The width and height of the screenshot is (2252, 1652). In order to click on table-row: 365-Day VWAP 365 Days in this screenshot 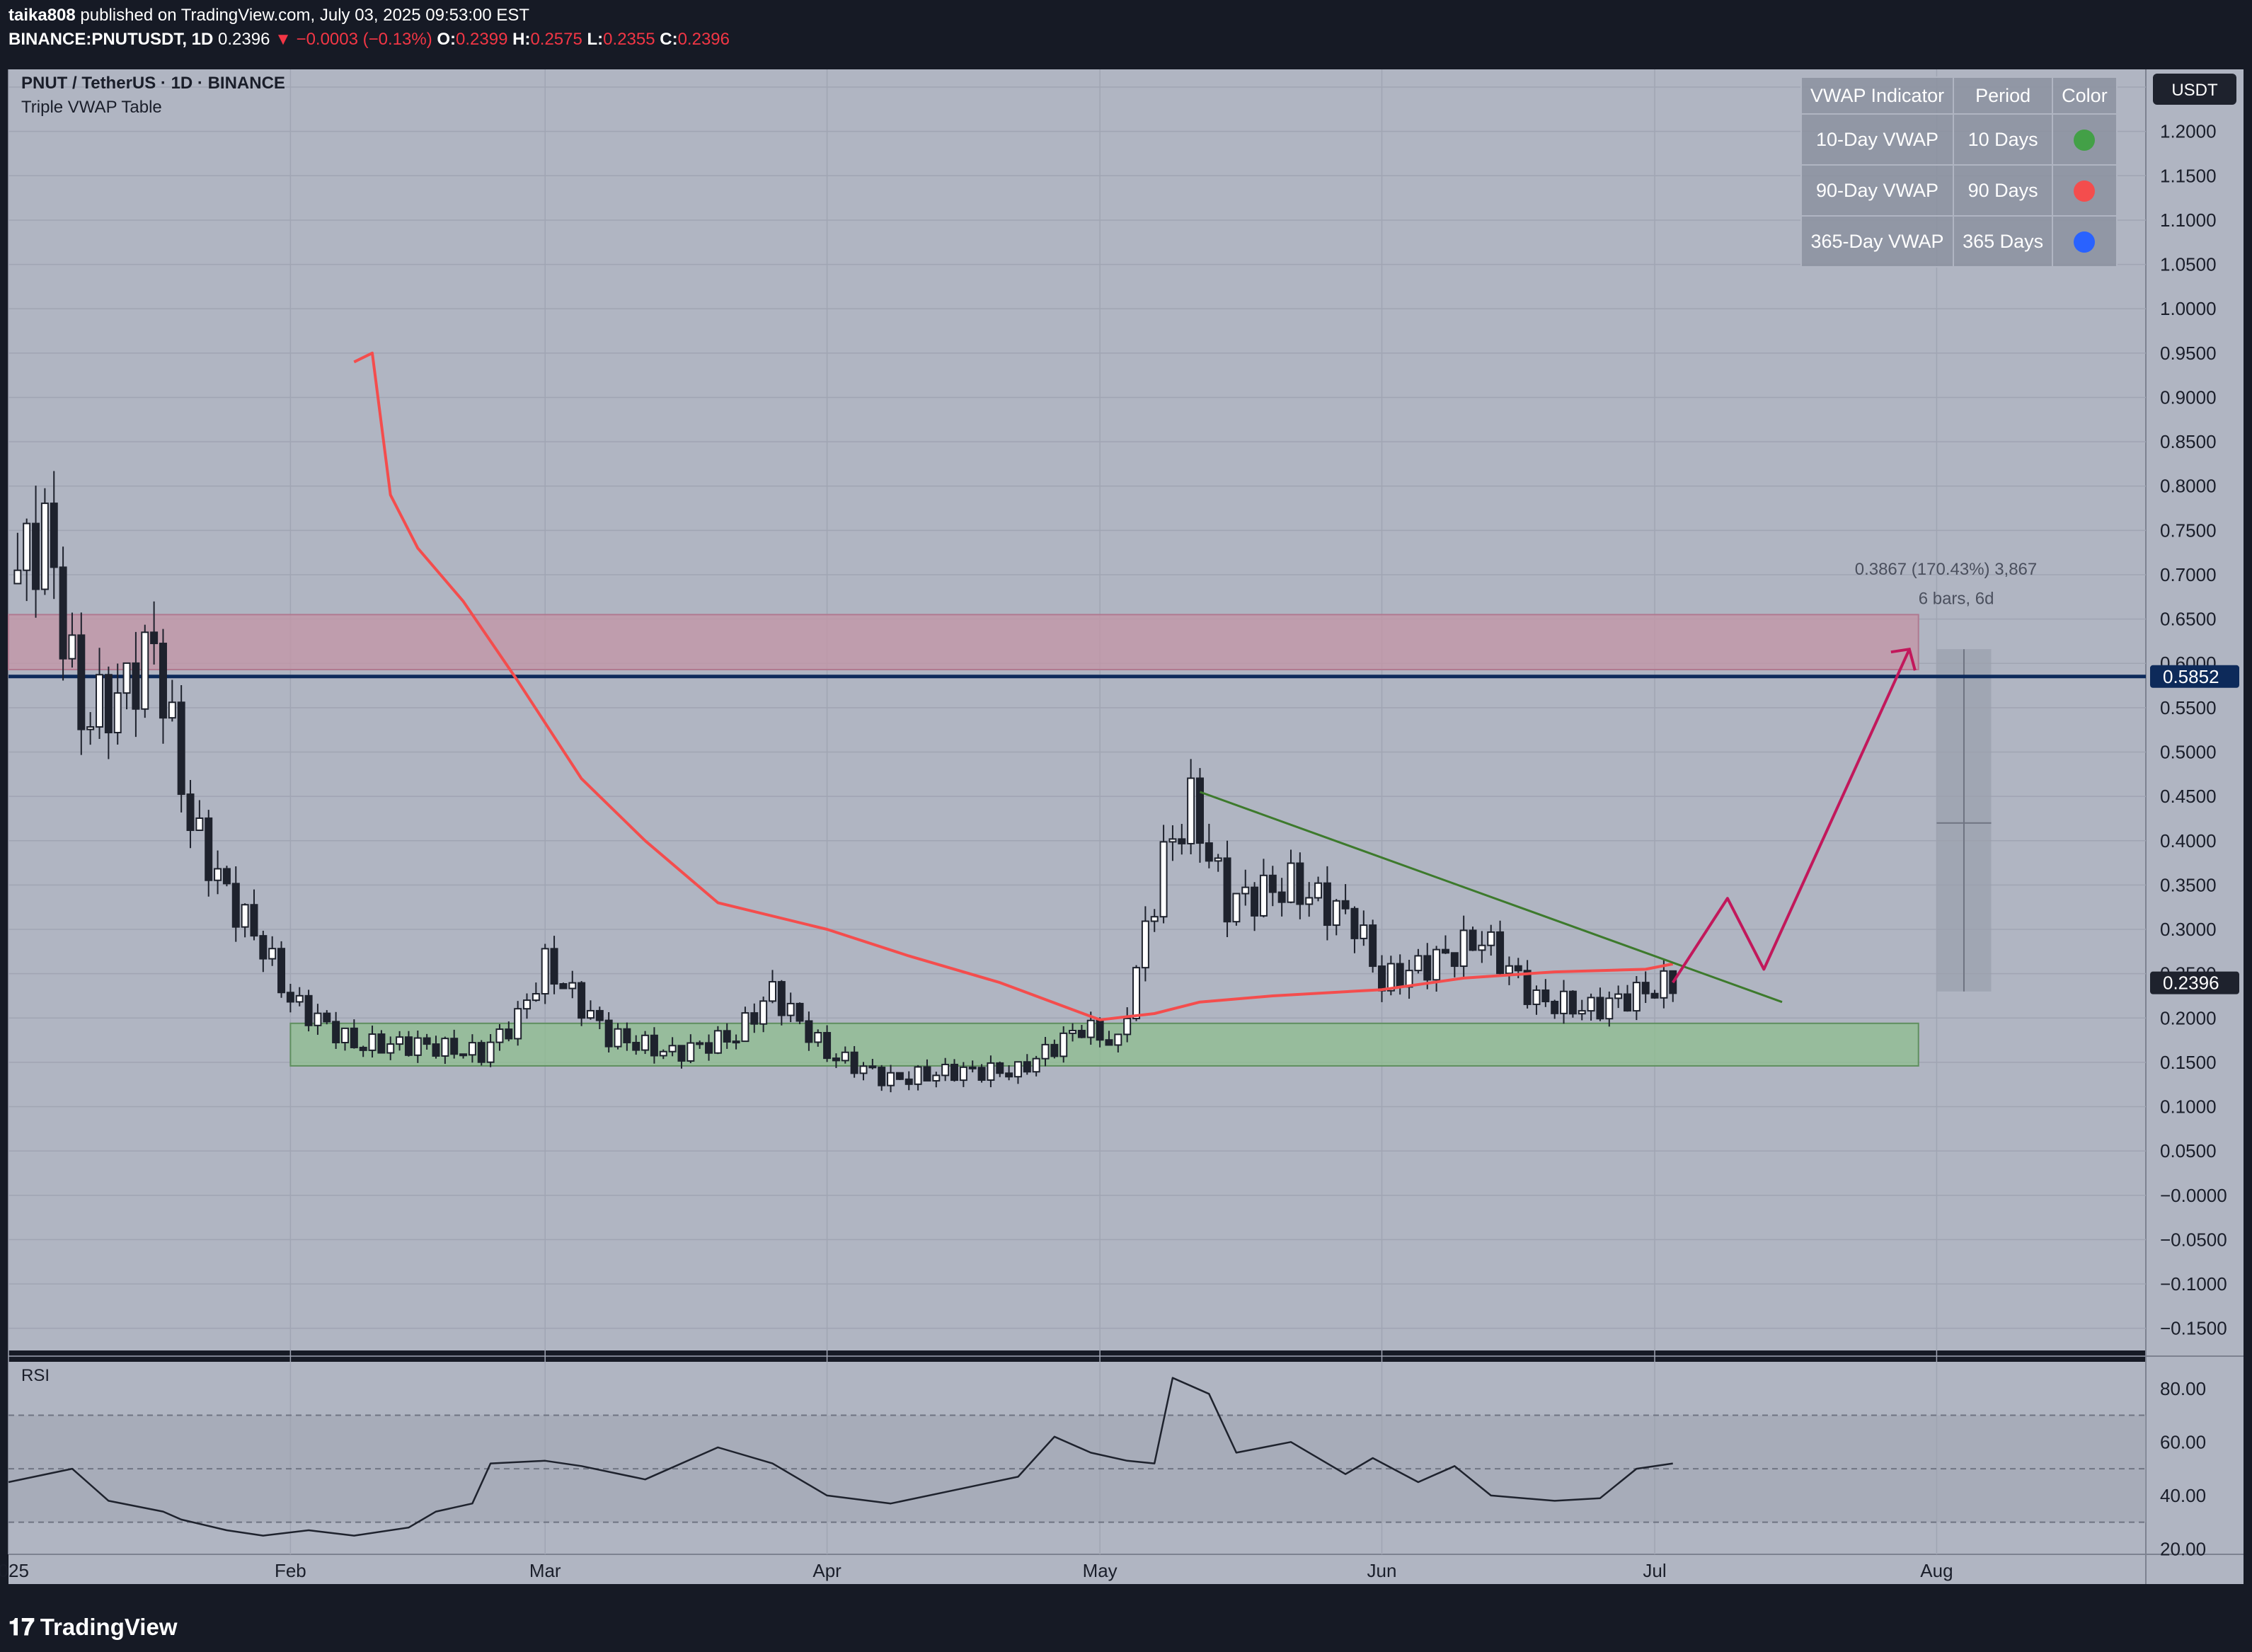, I will do `click(1959, 241)`.